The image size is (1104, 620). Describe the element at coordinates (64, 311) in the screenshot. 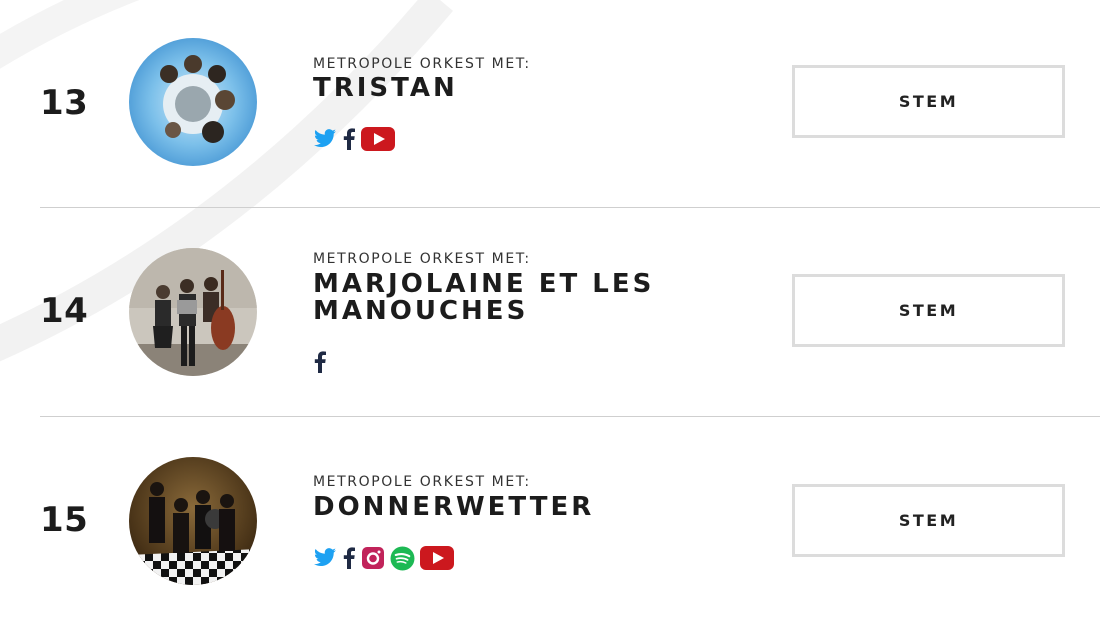

I see `rank-number: 14` at that location.